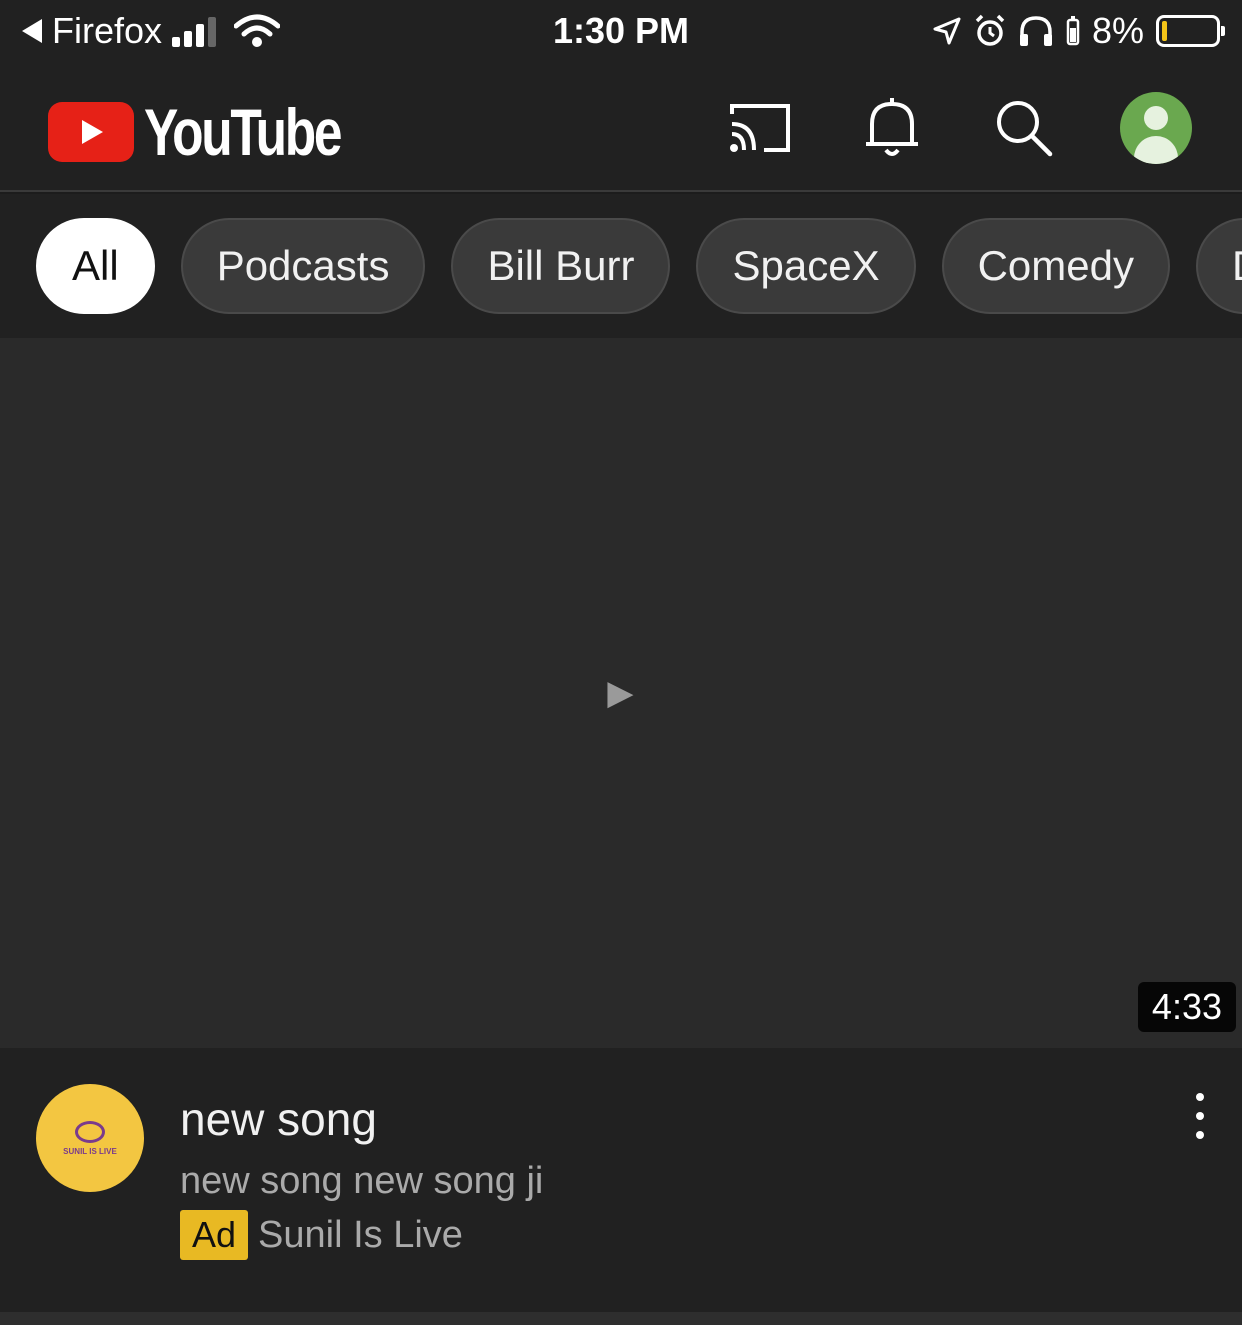 This screenshot has width=1242, height=1325. I want to click on bell-icon, so click(892, 127).